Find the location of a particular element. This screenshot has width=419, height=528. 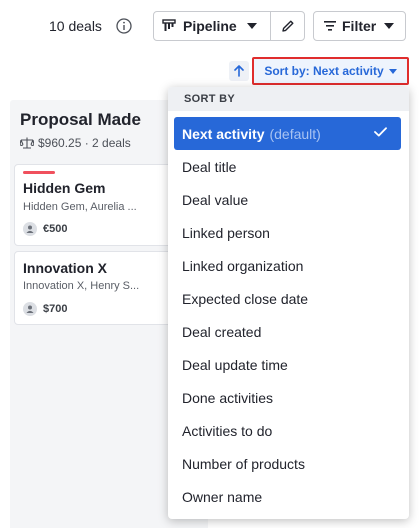

checkmark-icon is located at coordinates (380, 132).